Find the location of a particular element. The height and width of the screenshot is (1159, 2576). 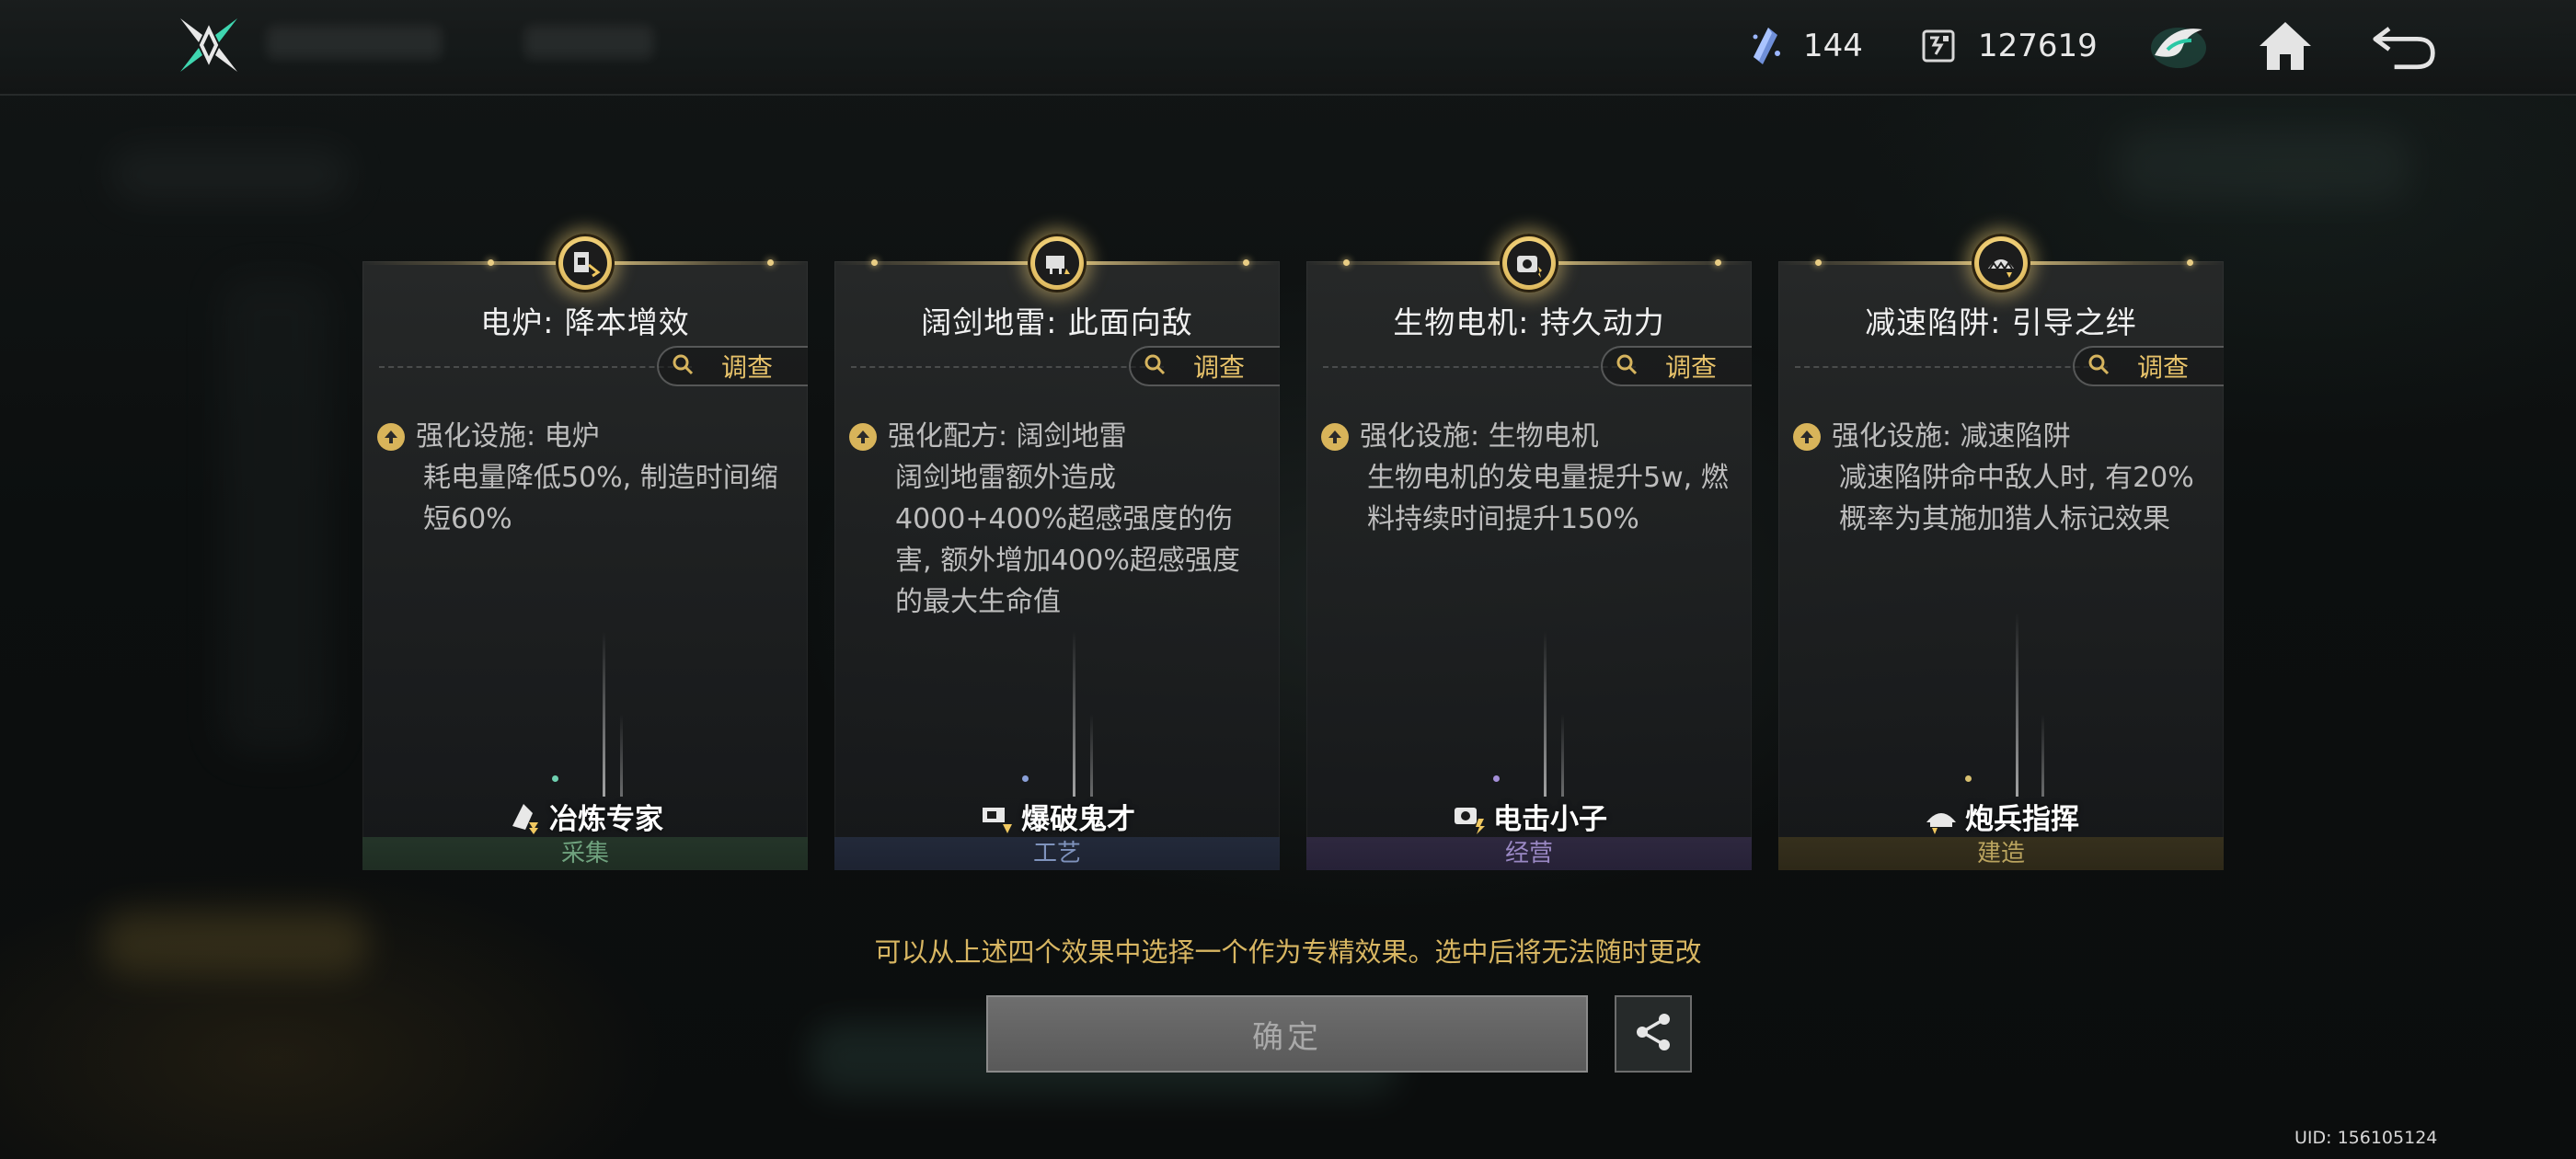

specialist: 爆破鬼才 is located at coordinates (1057, 816).